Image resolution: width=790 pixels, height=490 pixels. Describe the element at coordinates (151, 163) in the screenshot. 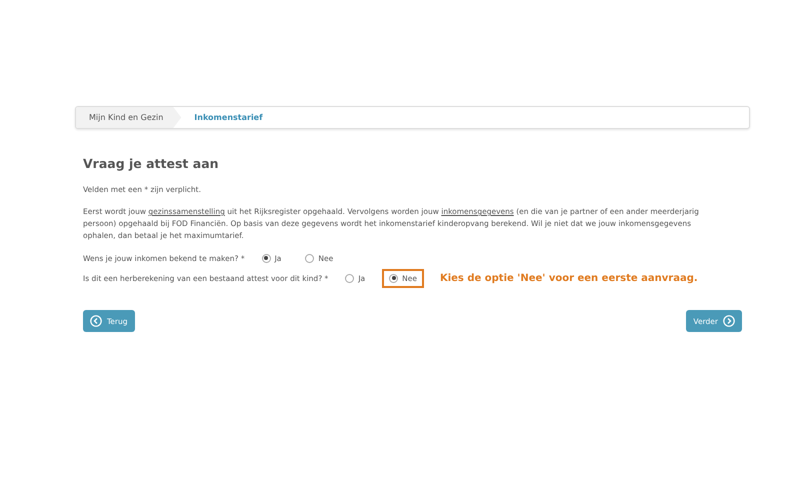

I see `page-title: Vraag je attest aan` at that location.